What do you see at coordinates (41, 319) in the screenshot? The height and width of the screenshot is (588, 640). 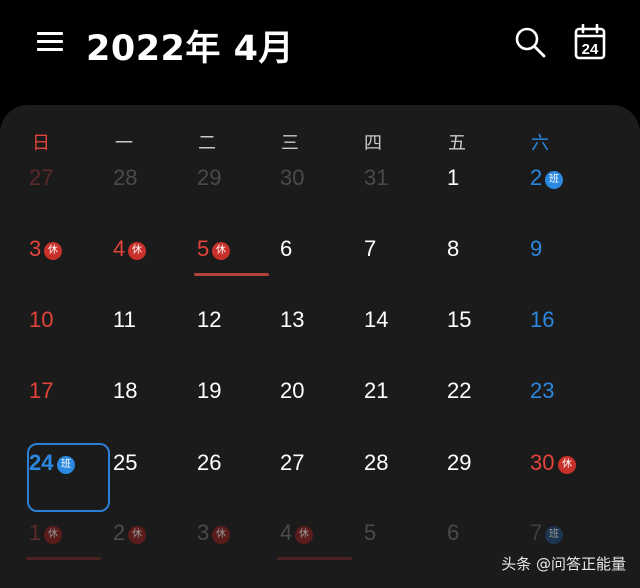 I see `day-number: 10` at bounding box center [41, 319].